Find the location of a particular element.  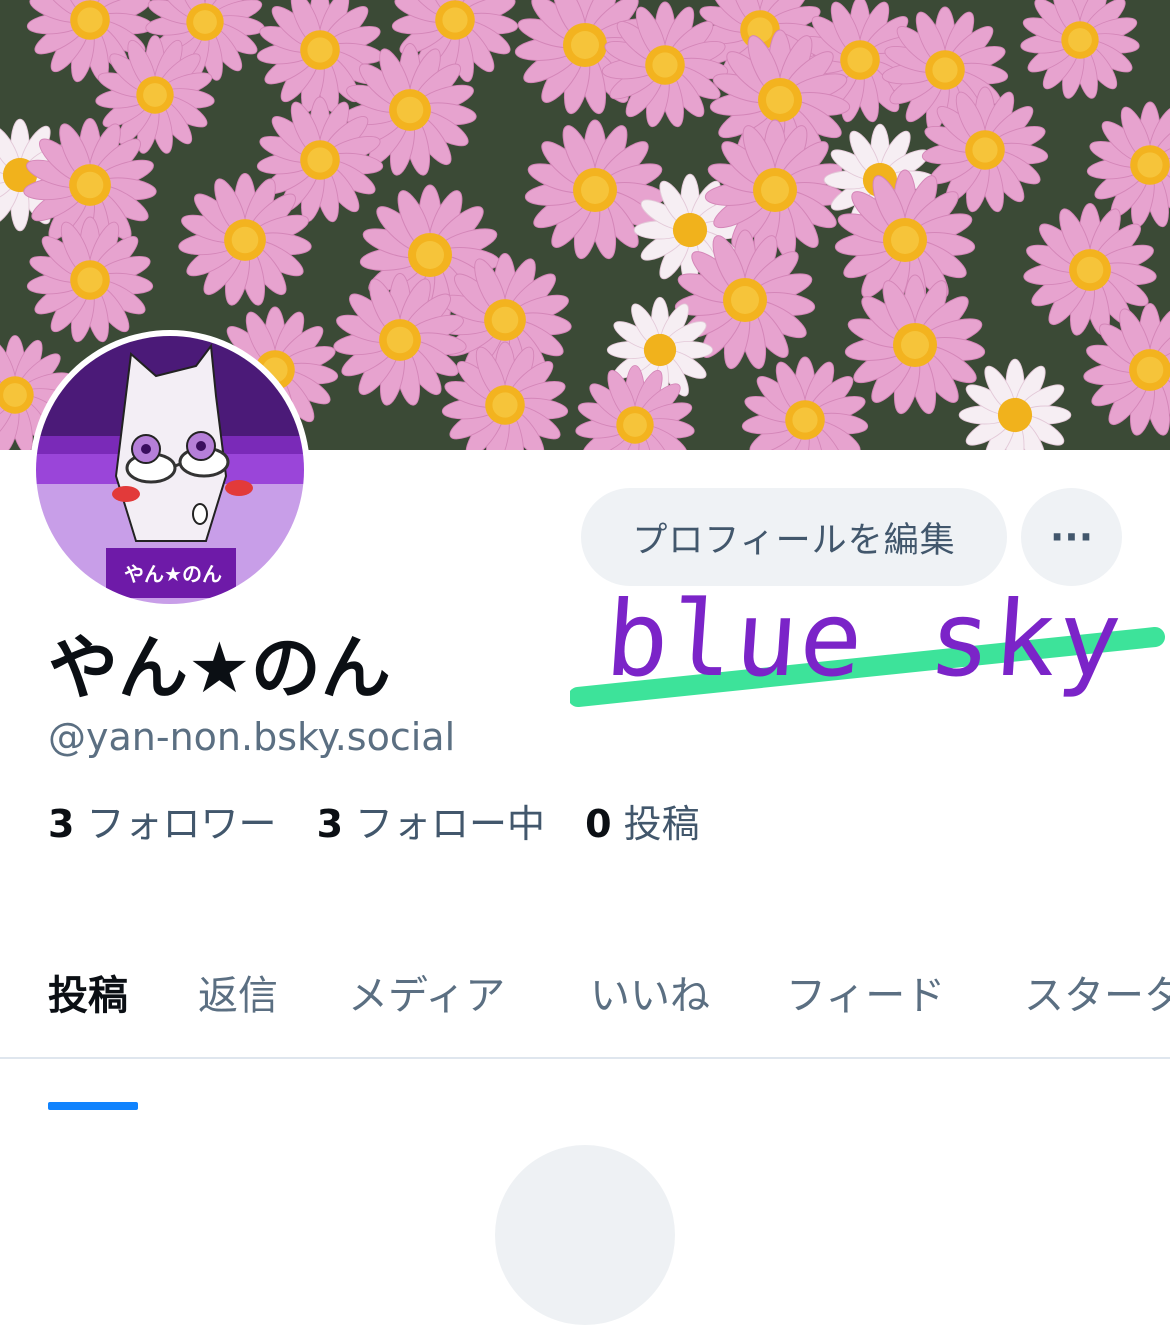

following-label: フォロー中 is located at coordinates (450, 824).